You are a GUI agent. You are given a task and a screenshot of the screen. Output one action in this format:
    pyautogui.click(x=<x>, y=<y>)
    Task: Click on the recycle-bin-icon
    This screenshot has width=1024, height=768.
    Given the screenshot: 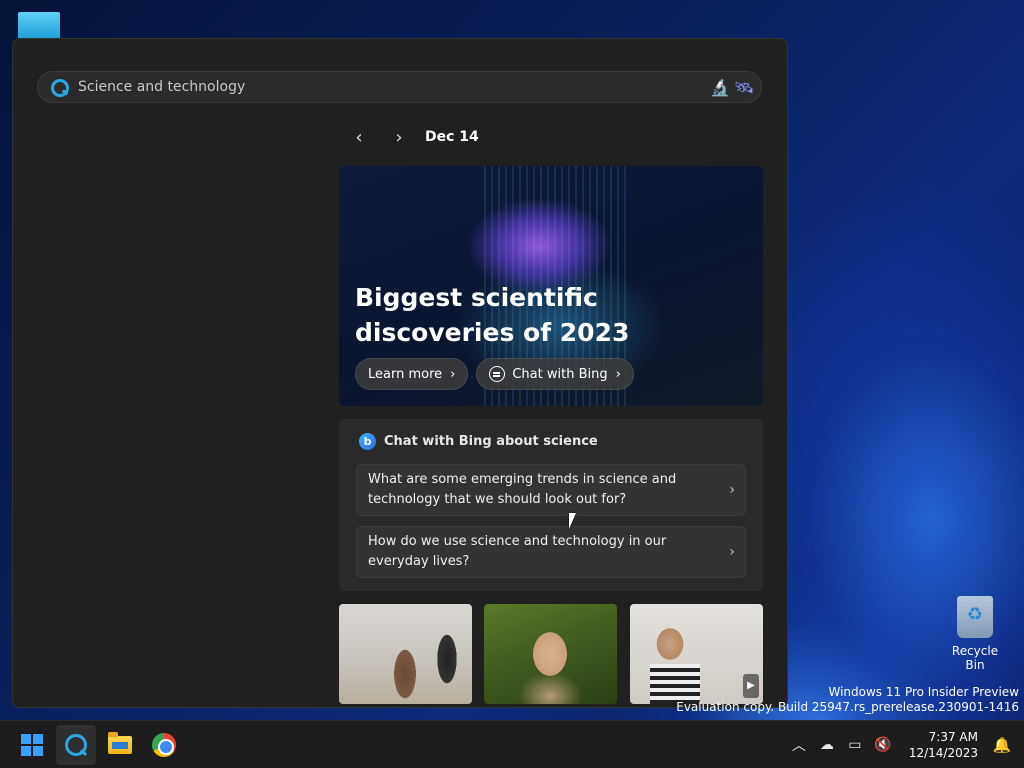 What is the action you would take?
    pyautogui.click(x=975, y=617)
    